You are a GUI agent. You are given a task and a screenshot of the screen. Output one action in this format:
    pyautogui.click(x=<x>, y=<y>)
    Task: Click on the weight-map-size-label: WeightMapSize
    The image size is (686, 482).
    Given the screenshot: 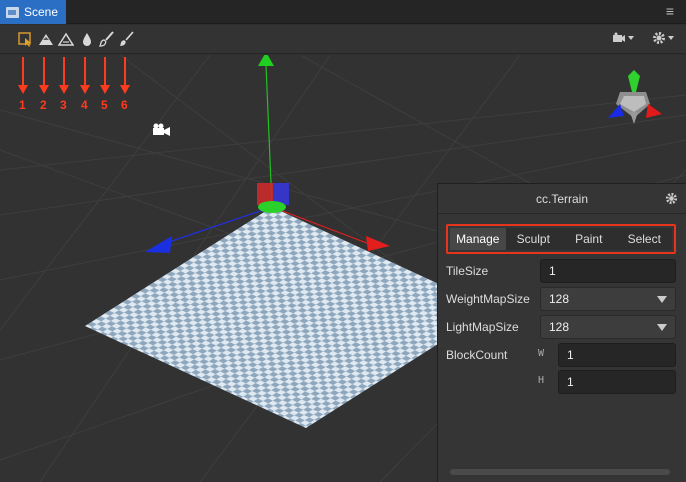 What is the action you would take?
    pyautogui.click(x=488, y=299)
    